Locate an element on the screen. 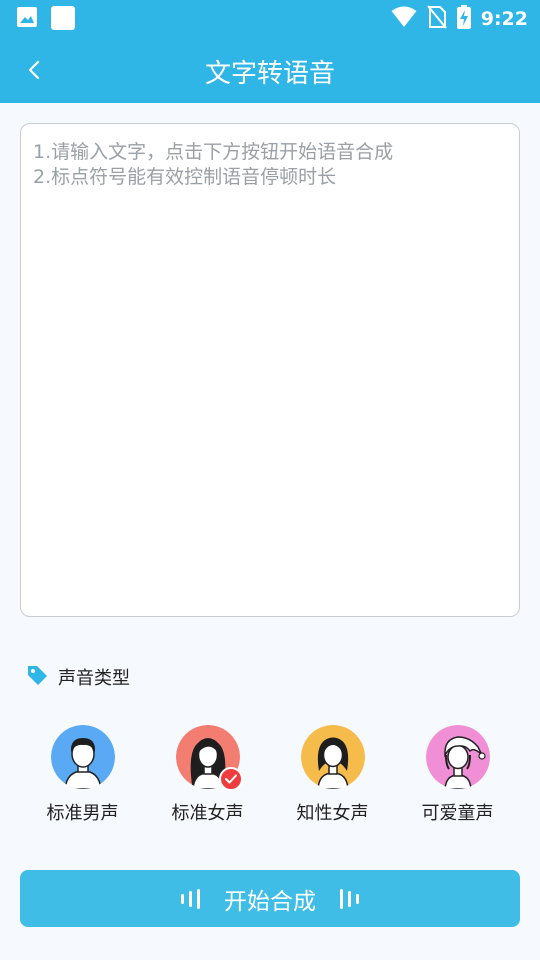 The image size is (540, 960). start-synthesis-button: 开始合成 is located at coordinates (270, 898).